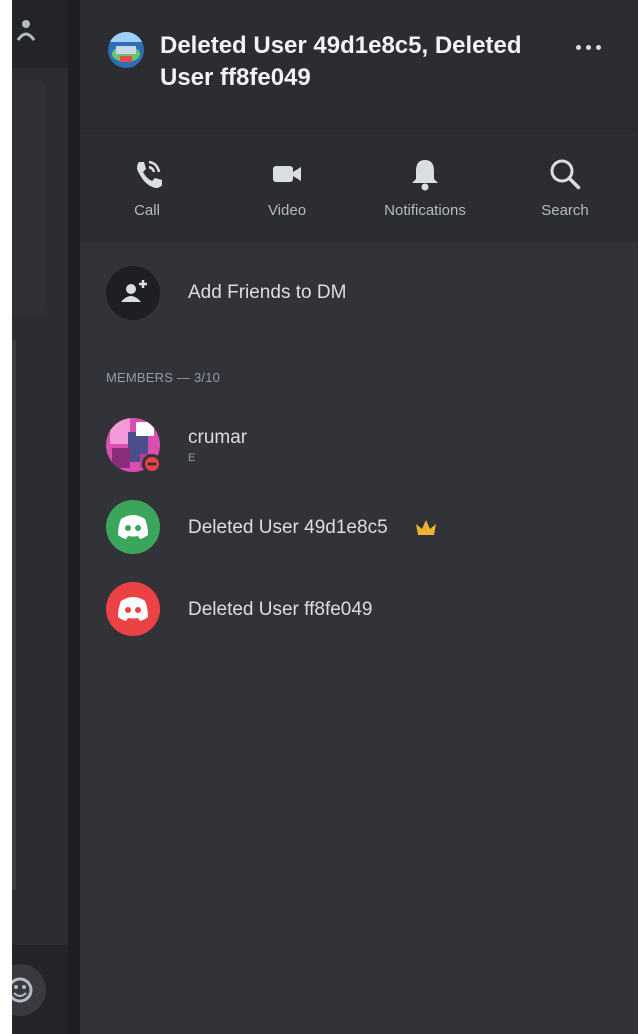 This screenshot has height=1034, width=644. What do you see at coordinates (152, 464) in the screenshot?
I see `dnd-status-icon` at bounding box center [152, 464].